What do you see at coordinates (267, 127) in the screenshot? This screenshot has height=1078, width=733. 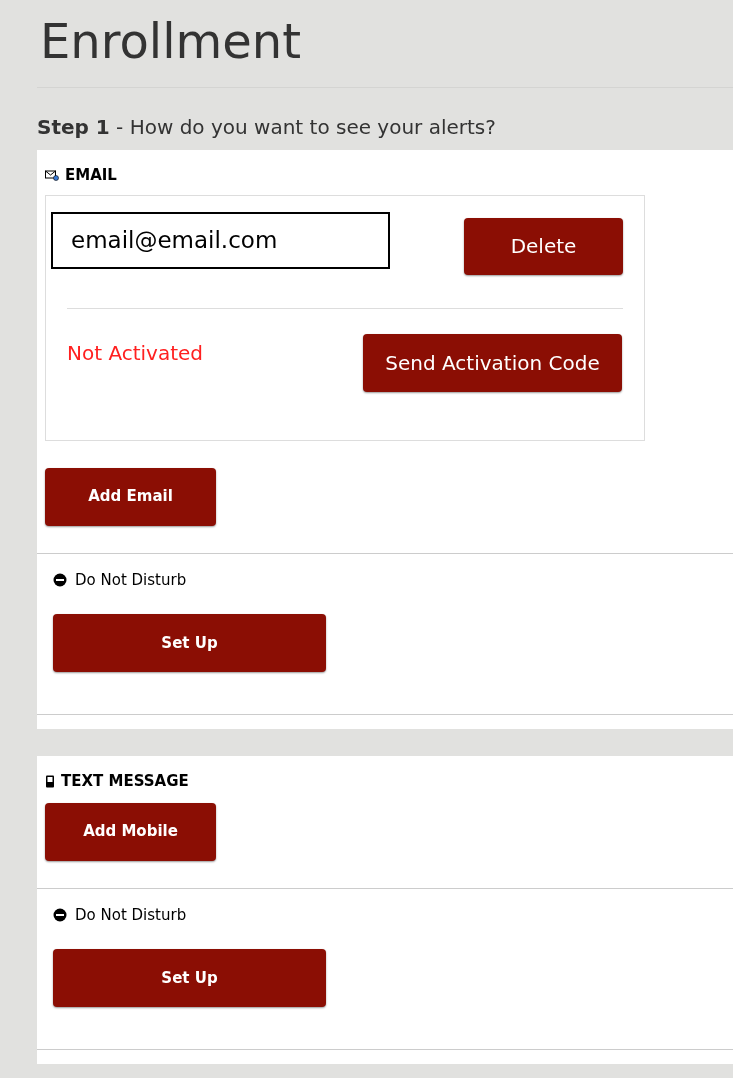 I see `step-heading: Step 1 - How do you want to see your alerts?` at bounding box center [267, 127].